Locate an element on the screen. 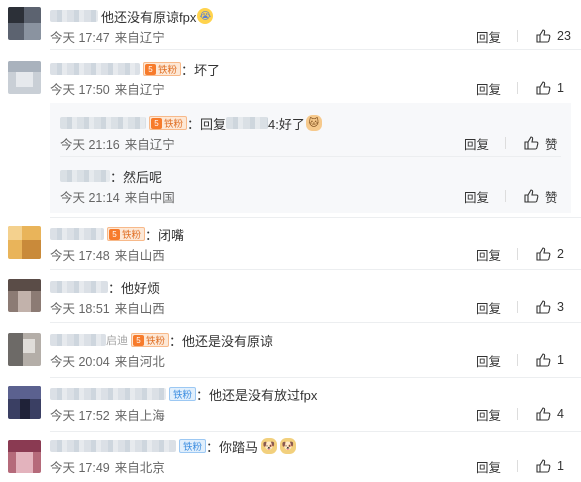 This screenshot has height=482, width=581. comment-item: ：他好烦 今天 18:51 来自山西 回复 3 is located at coordinates (290, 298).